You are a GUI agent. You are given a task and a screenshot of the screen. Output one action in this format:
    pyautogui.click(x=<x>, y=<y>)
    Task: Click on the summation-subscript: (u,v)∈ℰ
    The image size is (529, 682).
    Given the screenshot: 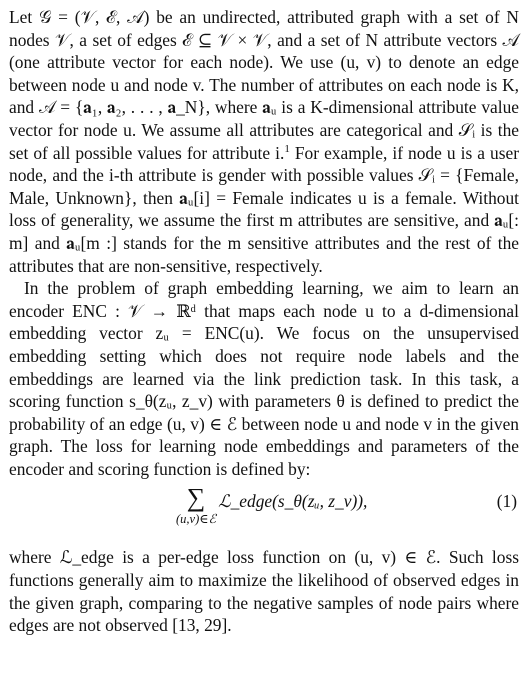 What is the action you would take?
    pyautogui.click(x=196, y=519)
    